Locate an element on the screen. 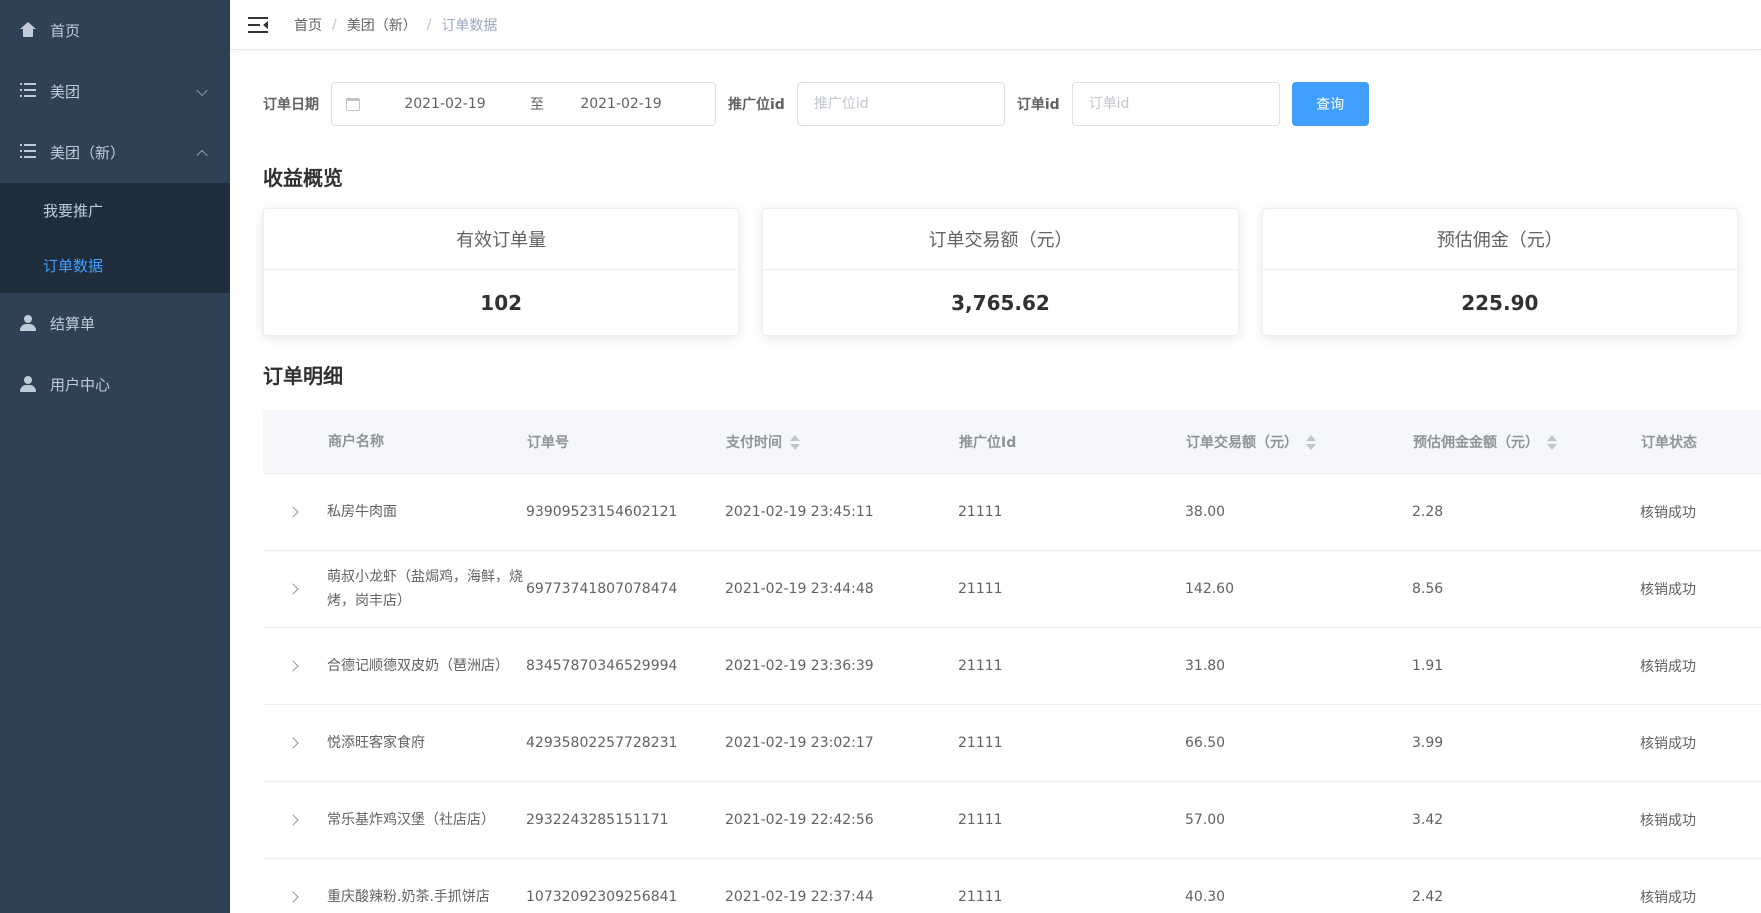 This screenshot has height=913, width=1761. breadcrumb-section: 美团（新） is located at coordinates (382, 25).